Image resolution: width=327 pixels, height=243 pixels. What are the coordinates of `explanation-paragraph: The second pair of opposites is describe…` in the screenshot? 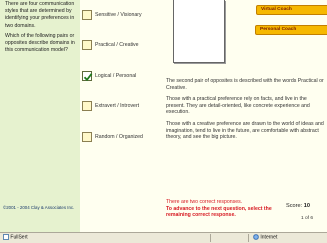 It's located at (245, 84).